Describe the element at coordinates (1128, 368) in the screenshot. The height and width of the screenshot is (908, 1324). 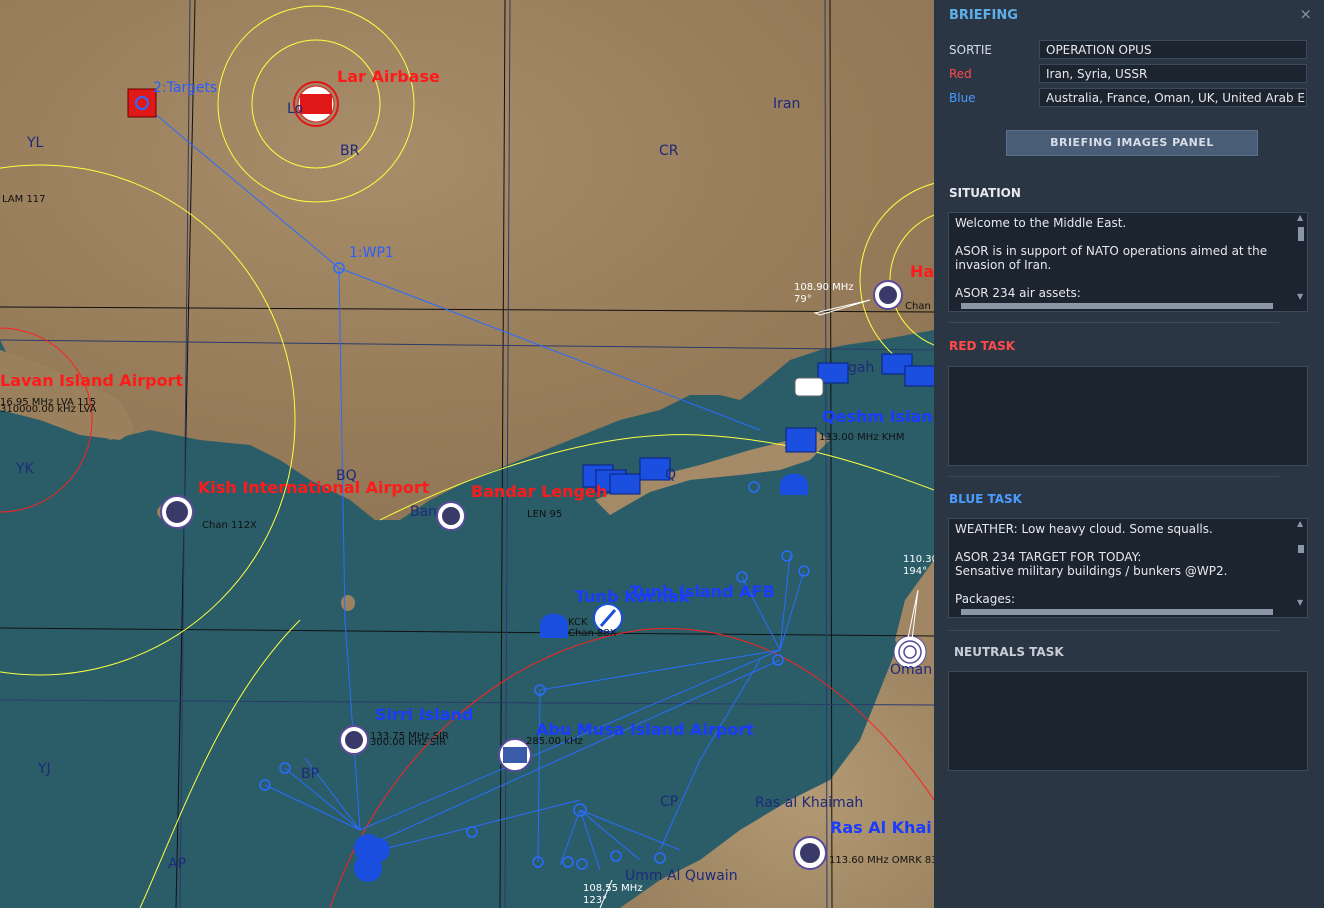
I see `red-task-text` at that location.